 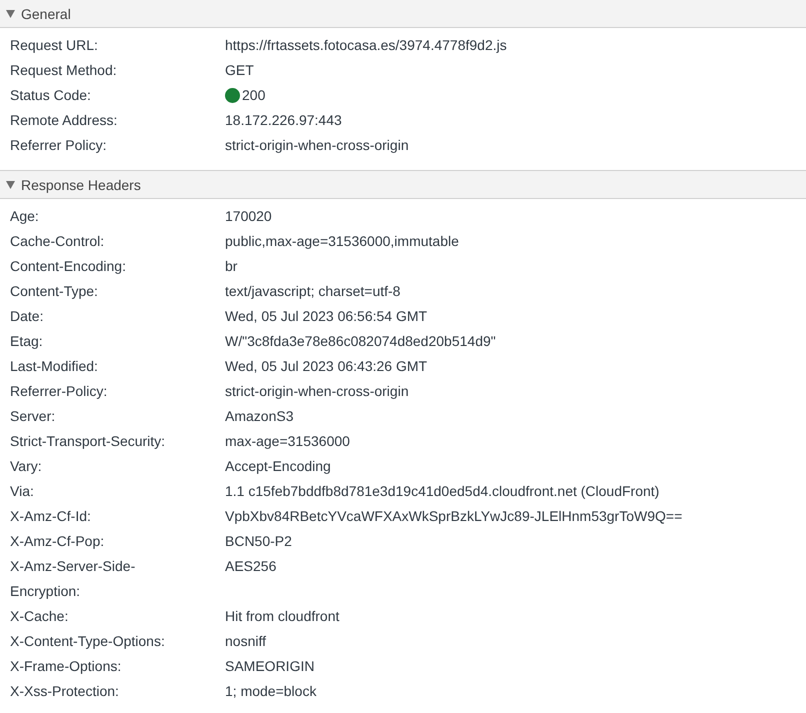 What do you see at coordinates (342, 241) in the screenshot?
I see `header-value: public,max-age=31536000,immutable` at bounding box center [342, 241].